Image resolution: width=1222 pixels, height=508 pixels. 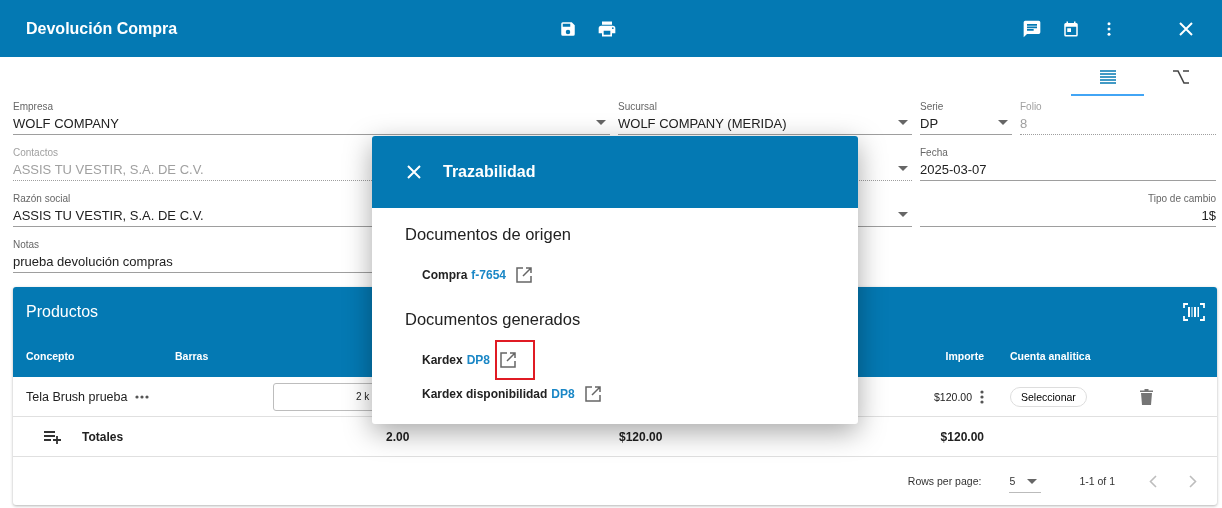 I want to click on column-header: Concepto, so click(x=50, y=355).